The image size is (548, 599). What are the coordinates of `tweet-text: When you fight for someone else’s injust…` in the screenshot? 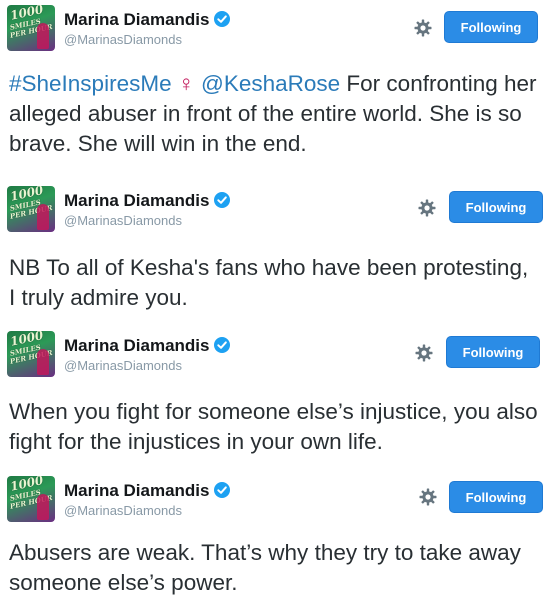 It's located at (273, 426).